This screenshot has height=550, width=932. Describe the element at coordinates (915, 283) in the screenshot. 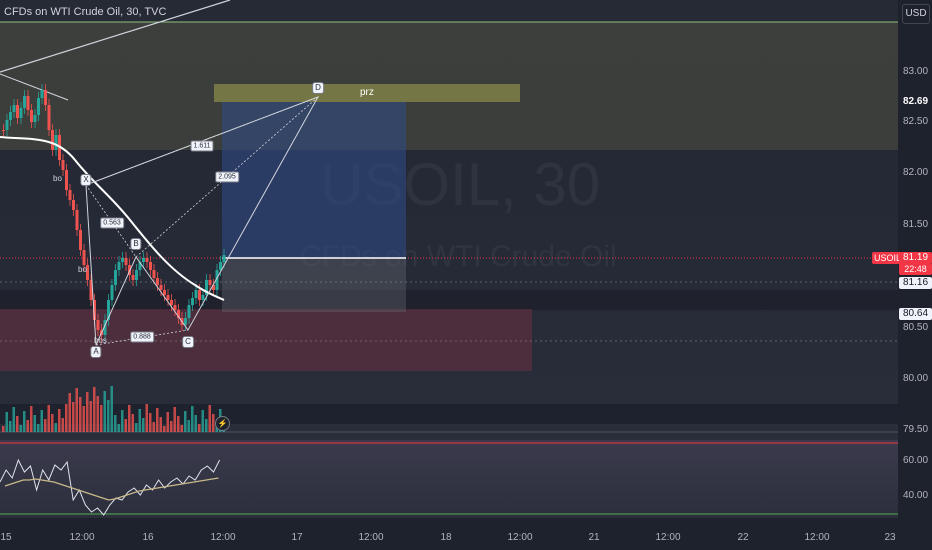

I see `level-label-a: 81.16` at that location.